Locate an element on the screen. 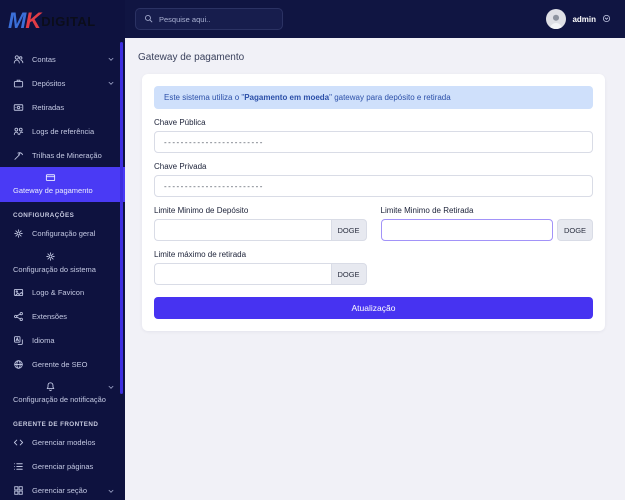 This screenshot has width=625, height=500. sidebar-item-label: Idioma is located at coordinates (43, 340).